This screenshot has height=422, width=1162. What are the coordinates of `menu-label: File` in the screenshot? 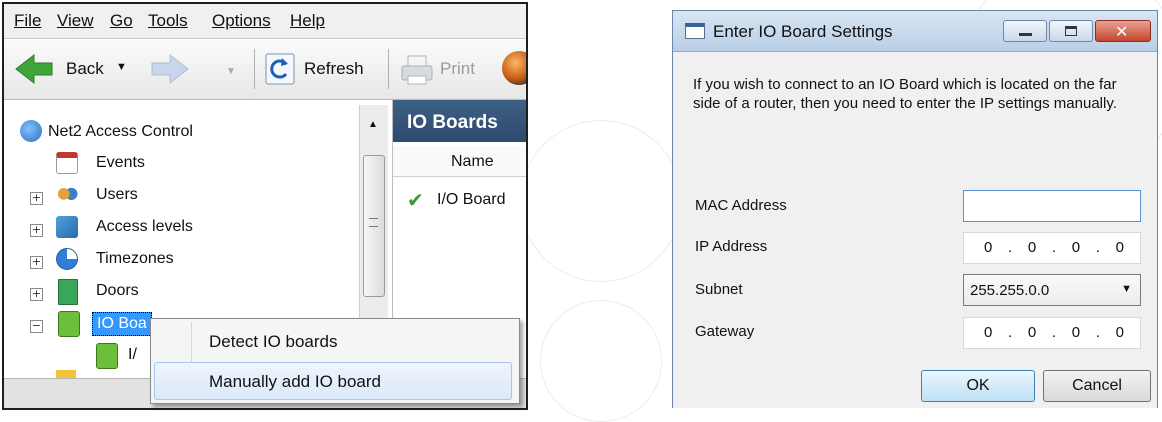 It's located at (28, 20).